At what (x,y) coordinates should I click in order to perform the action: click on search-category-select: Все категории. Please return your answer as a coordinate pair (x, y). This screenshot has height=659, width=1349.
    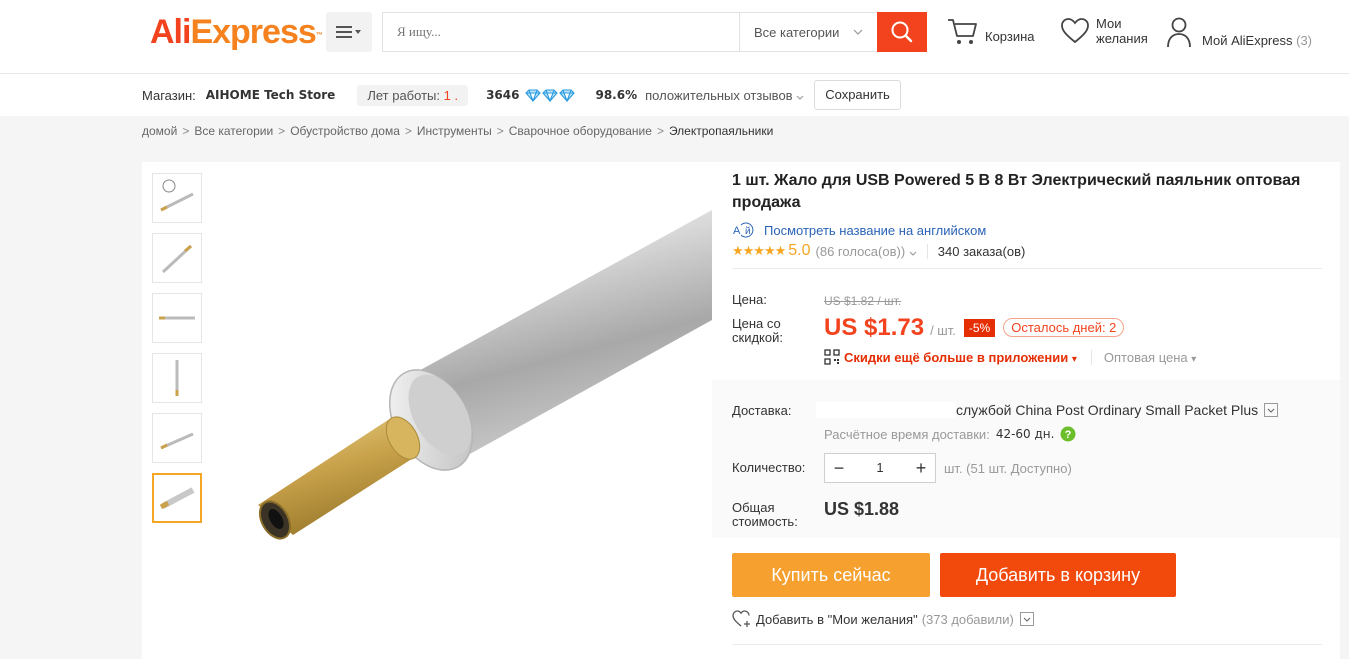
    Looking at the image, I should click on (808, 32).